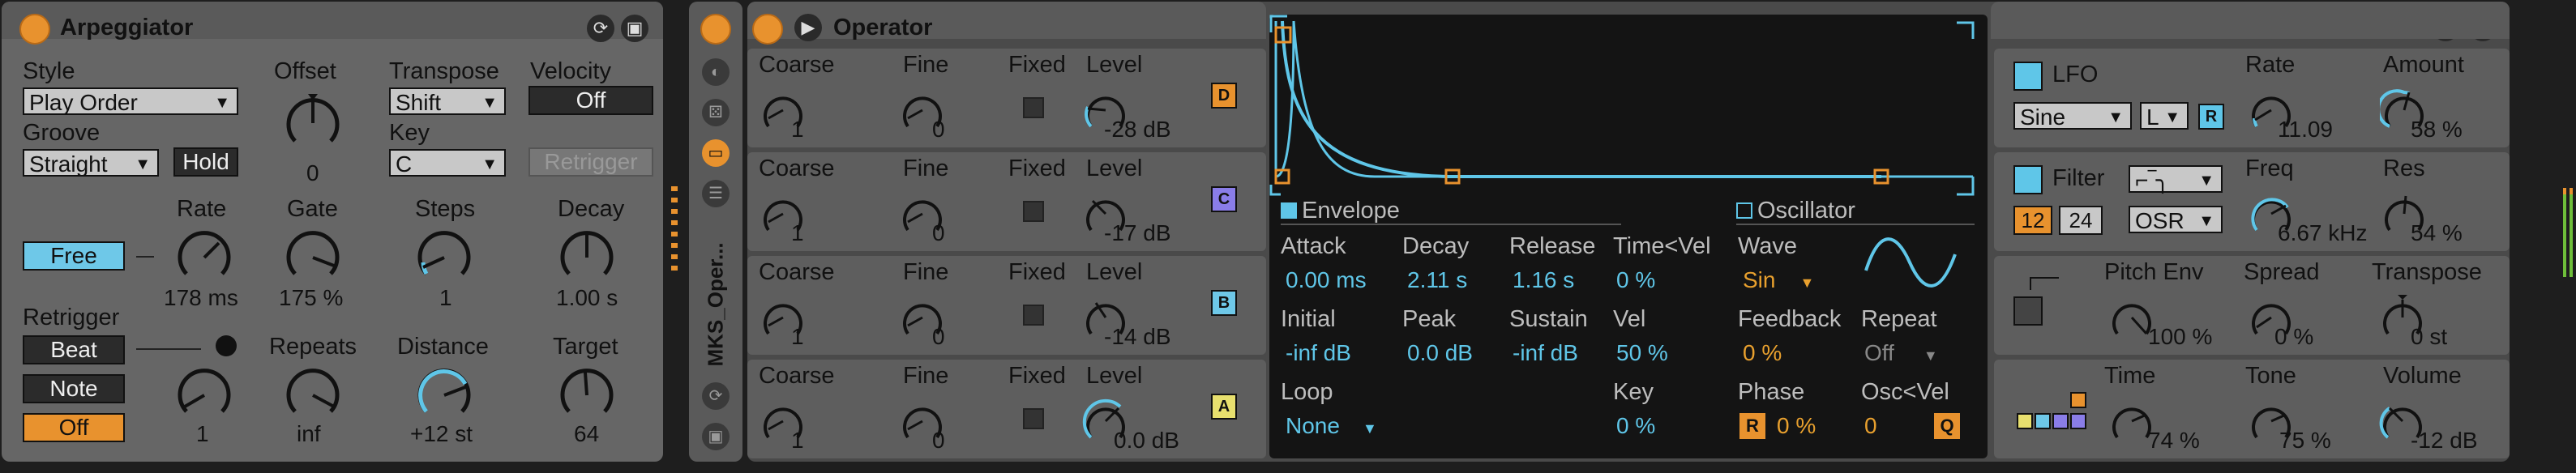  Describe the element at coordinates (447, 163) in the screenshot. I see `key-dropdown: C ▼` at that location.